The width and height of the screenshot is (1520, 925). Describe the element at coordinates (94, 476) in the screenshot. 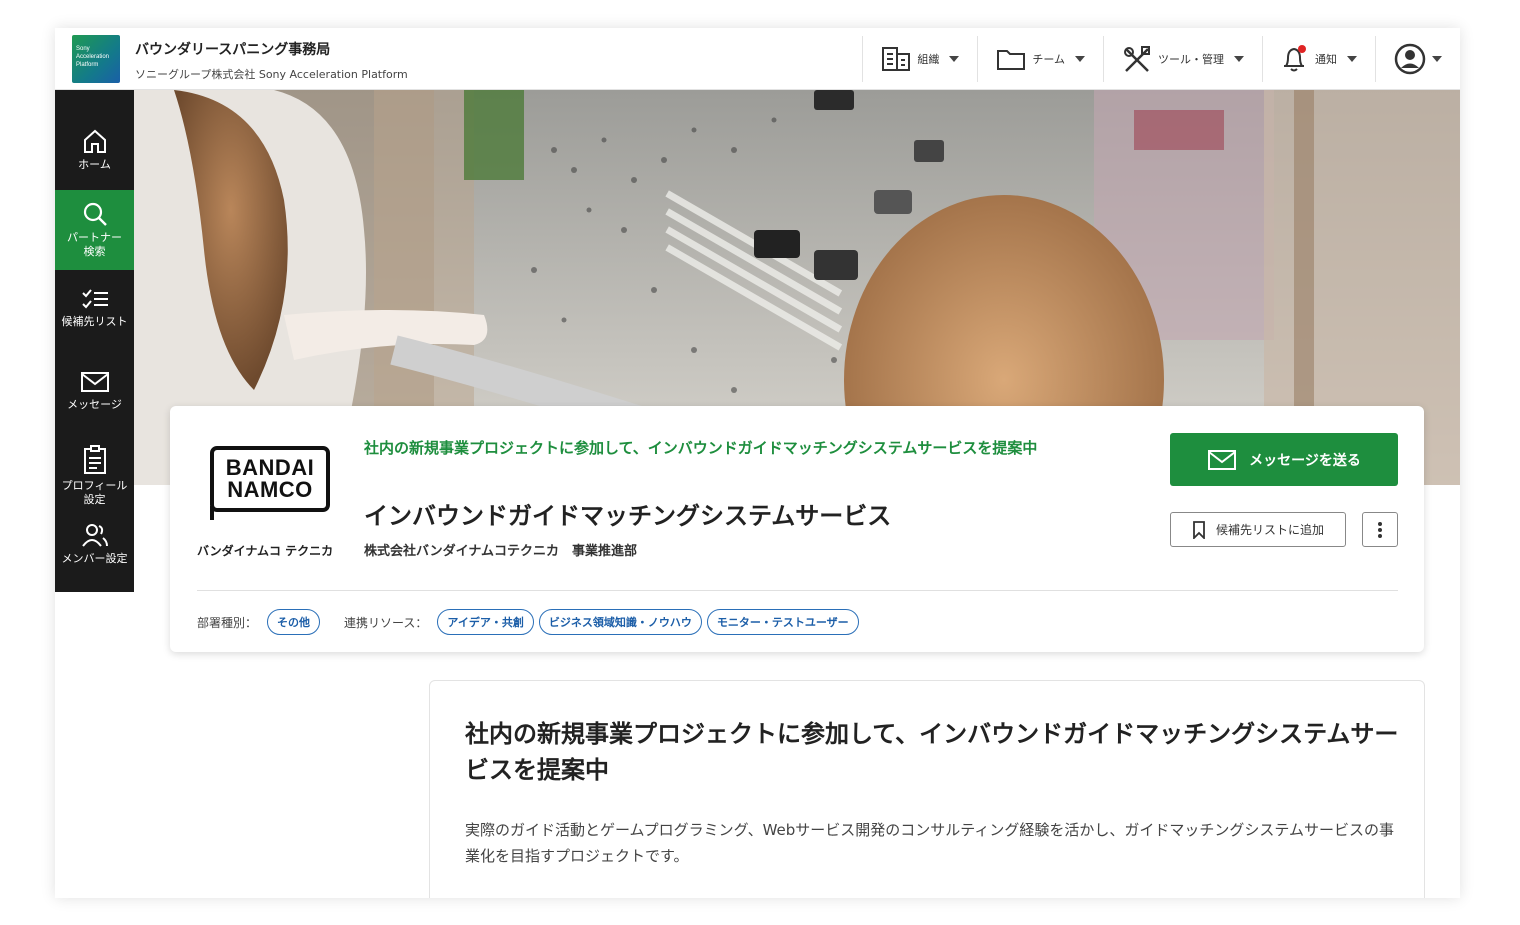

I see `sidebar-item-profile-settings: プロフィール設定` at that location.